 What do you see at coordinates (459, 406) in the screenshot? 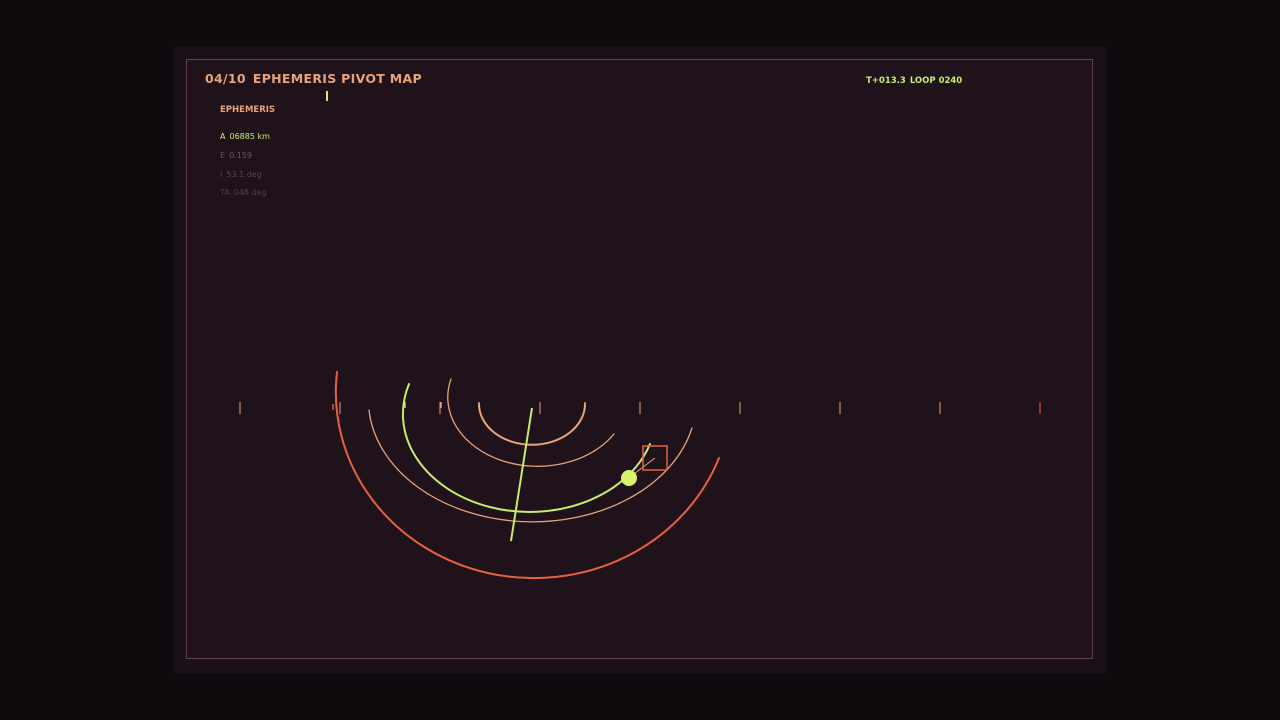
I see `ring-markers` at bounding box center [459, 406].